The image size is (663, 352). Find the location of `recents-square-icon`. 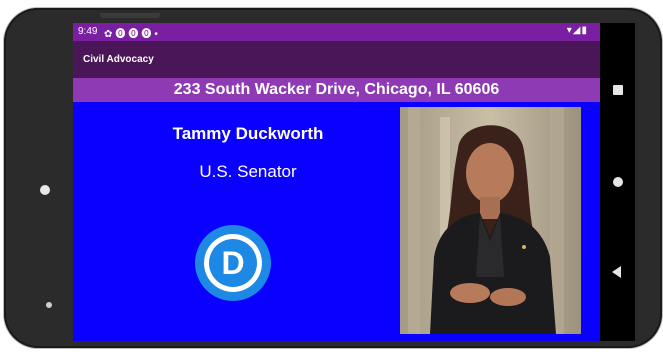

recents-square-icon is located at coordinates (618, 90).